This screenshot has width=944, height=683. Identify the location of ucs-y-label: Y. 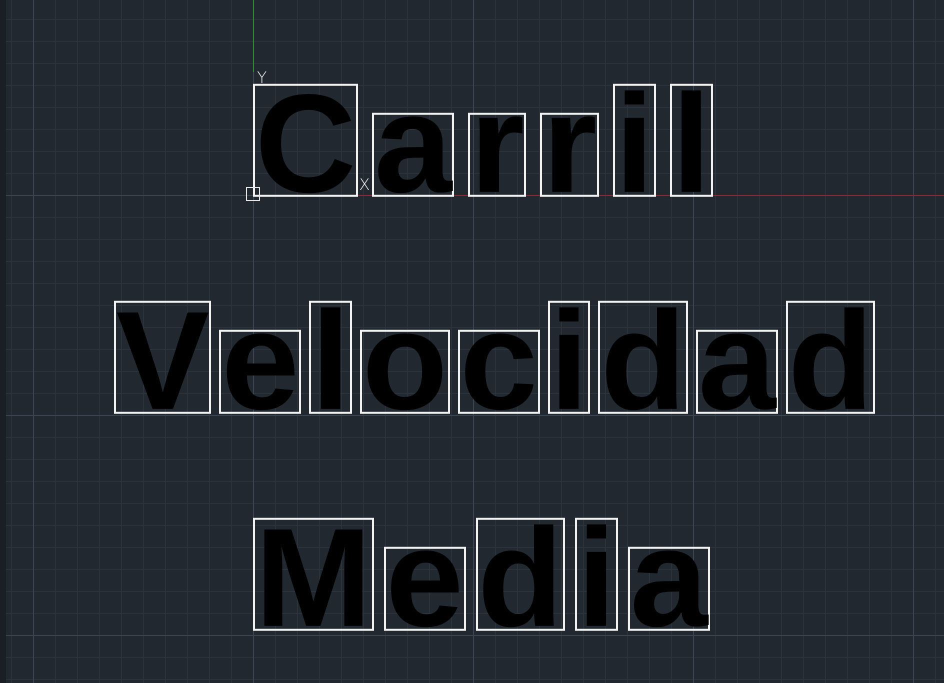
(262, 78).